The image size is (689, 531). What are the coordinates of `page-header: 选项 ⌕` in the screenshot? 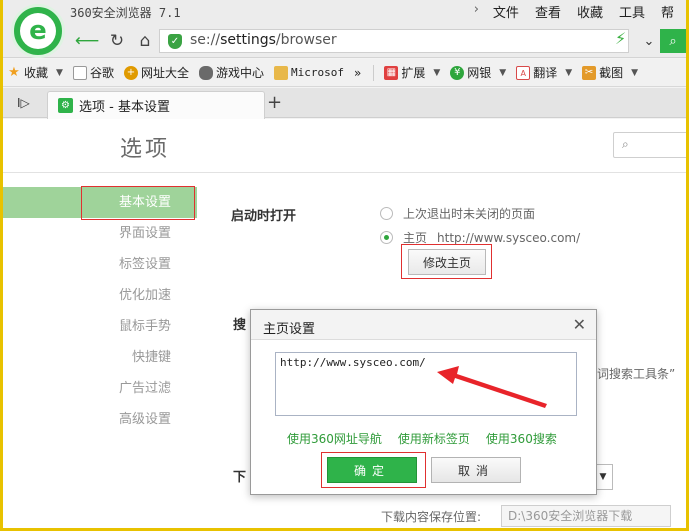 It's located at (344, 146).